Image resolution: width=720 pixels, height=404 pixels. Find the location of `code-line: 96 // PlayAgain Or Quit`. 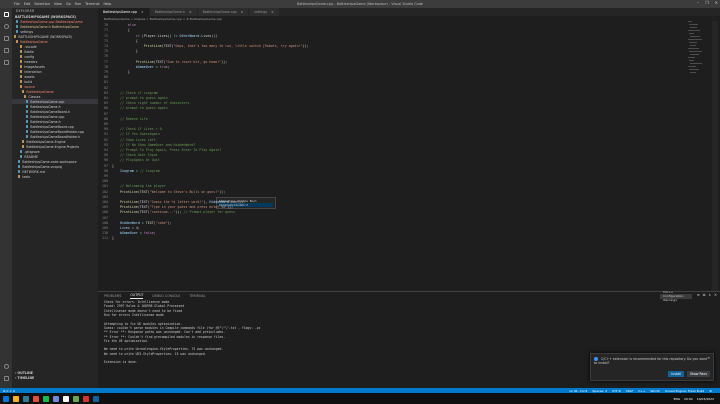

code-line: 96 // PlayAgain Or Quit is located at coordinates (393, 160).